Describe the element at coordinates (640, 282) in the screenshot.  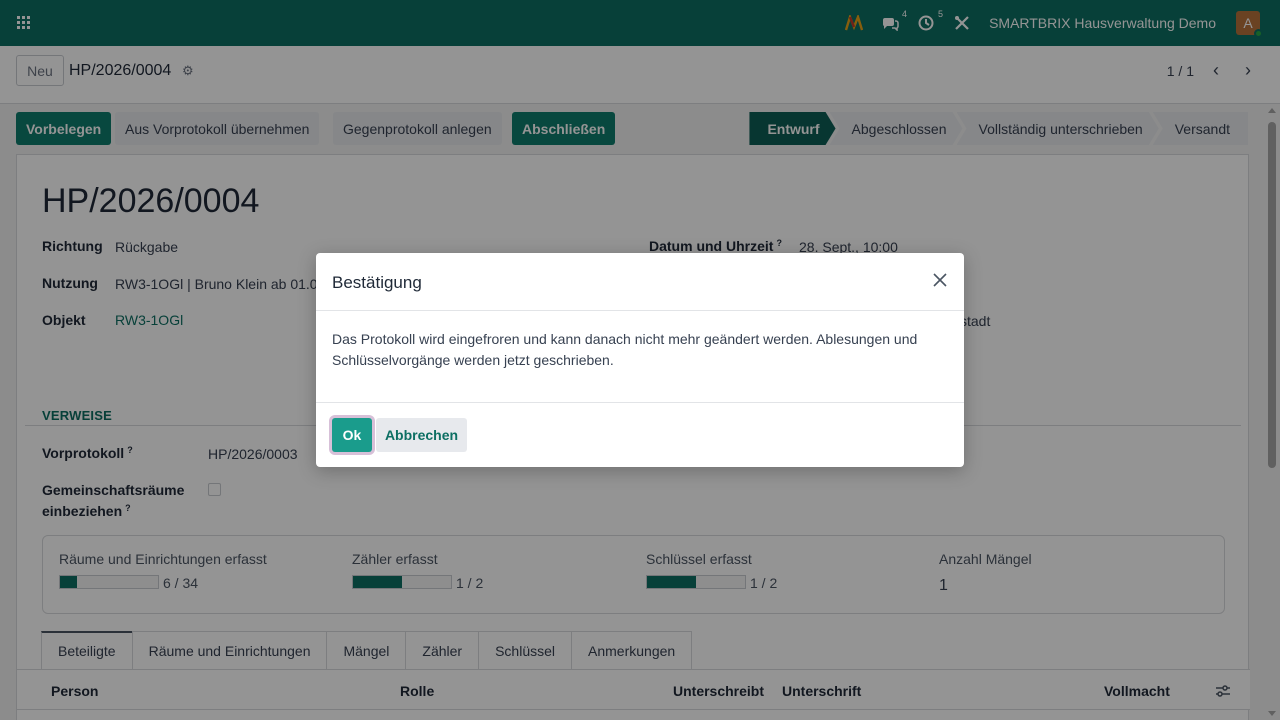
I see `dialog-header: Bestätigung` at that location.